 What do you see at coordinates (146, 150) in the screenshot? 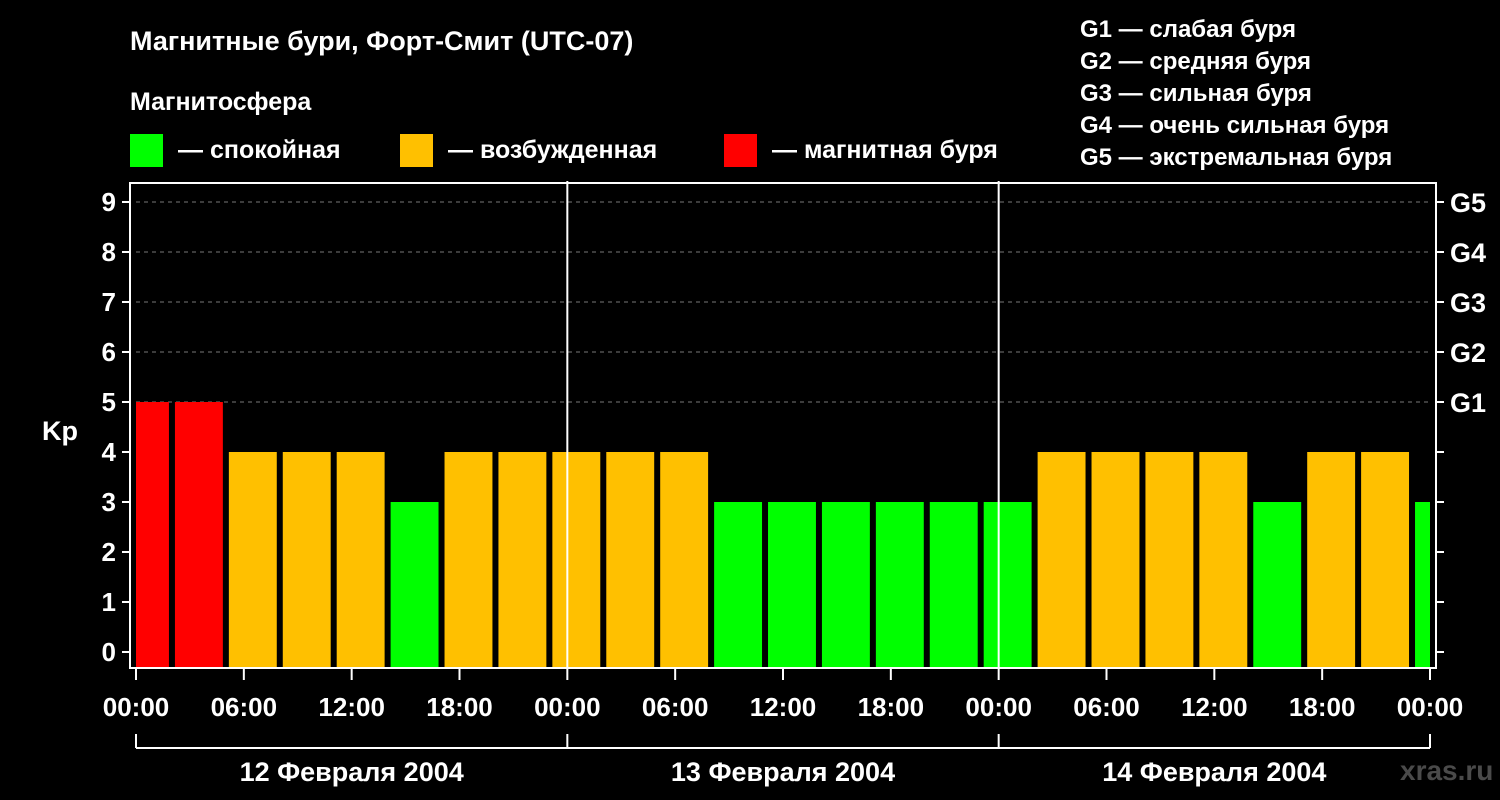
I see `legend-swatch-quiet` at bounding box center [146, 150].